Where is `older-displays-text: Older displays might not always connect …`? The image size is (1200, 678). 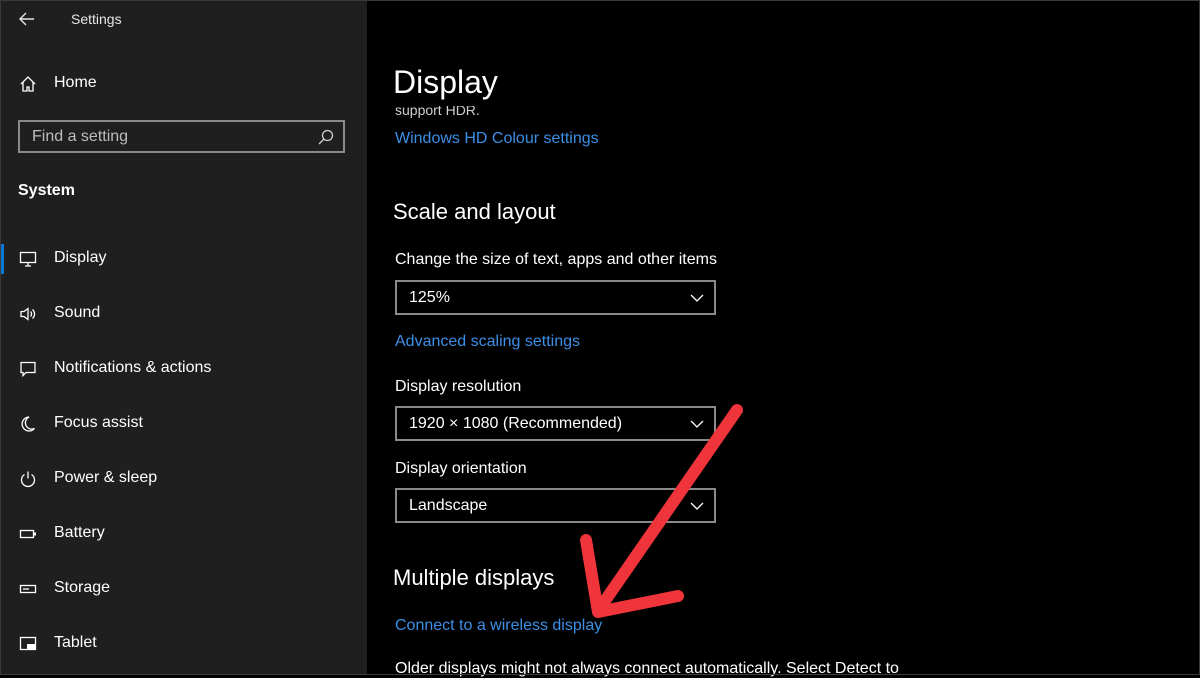
older-displays-text: Older displays might not always connect … is located at coordinates (647, 668).